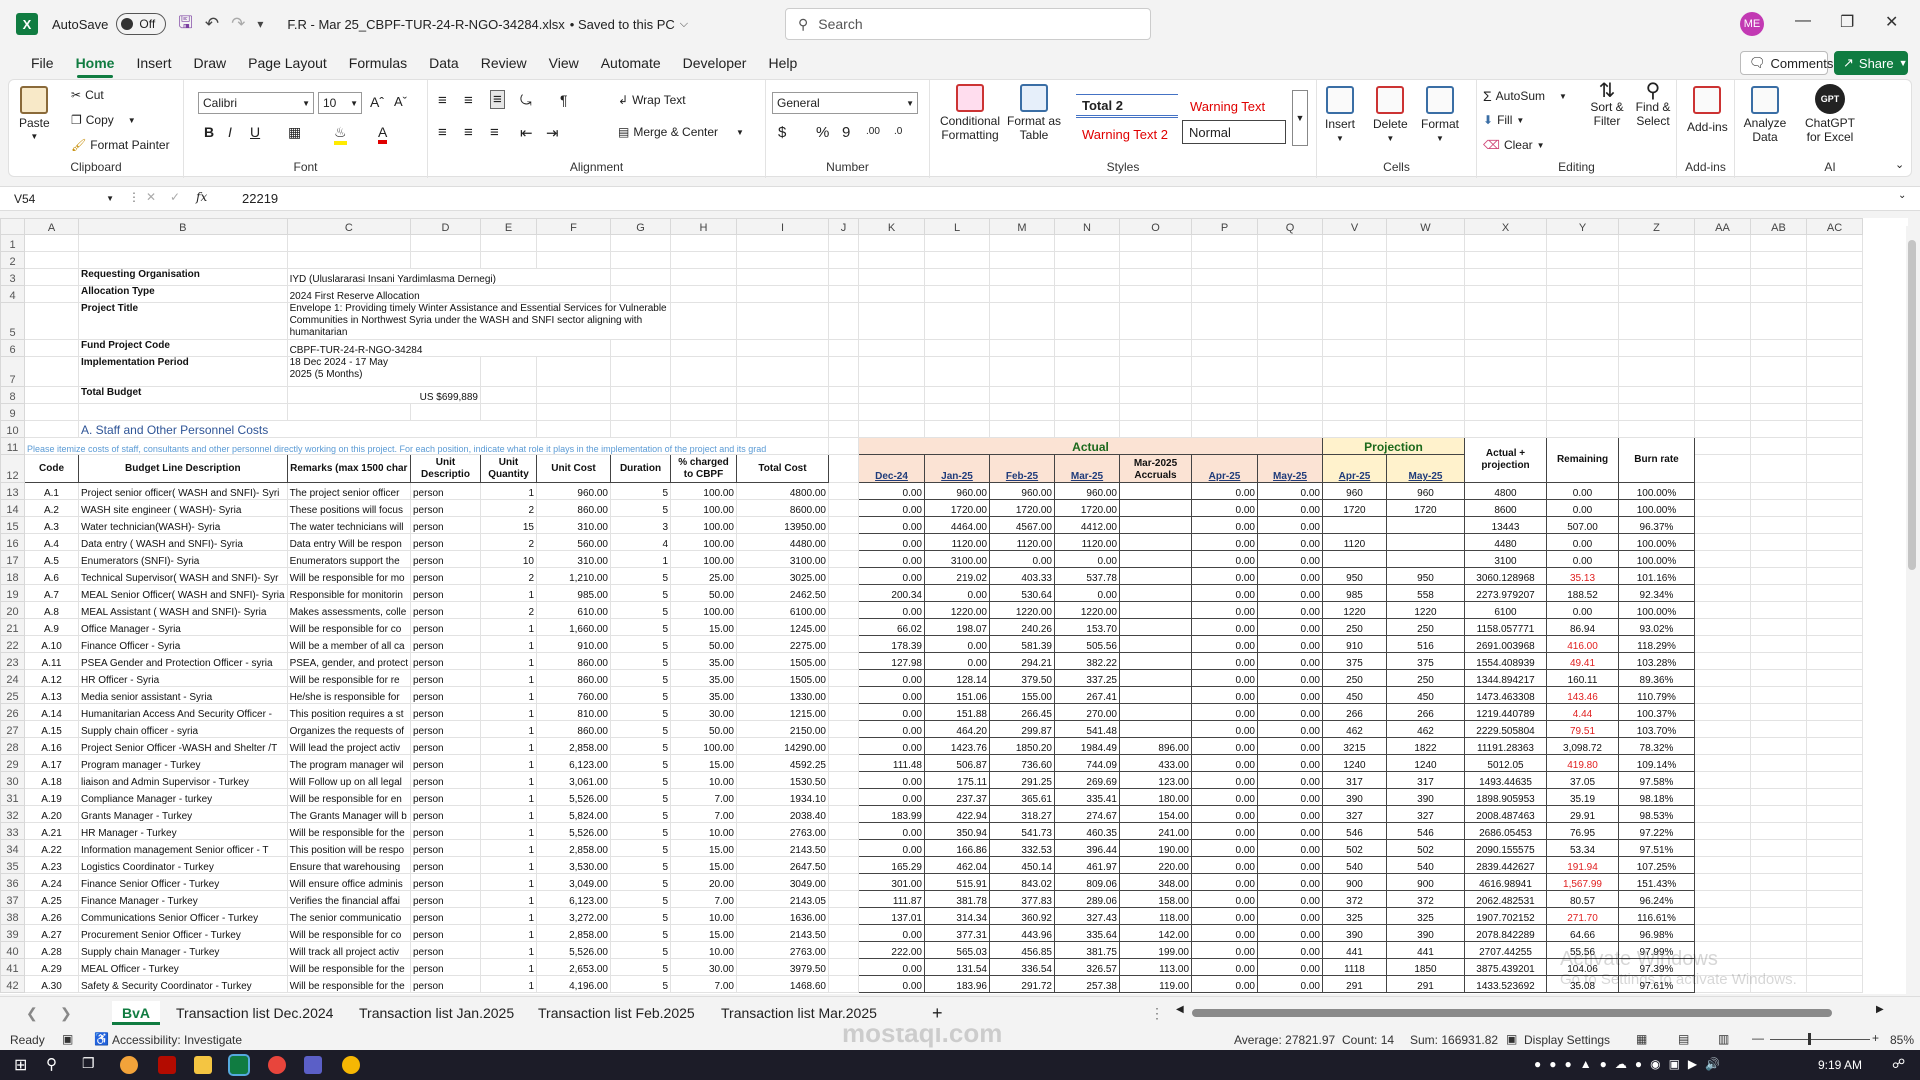  What do you see at coordinates (508, 610) in the screenshot?
I see `value-cell: 2` at bounding box center [508, 610].